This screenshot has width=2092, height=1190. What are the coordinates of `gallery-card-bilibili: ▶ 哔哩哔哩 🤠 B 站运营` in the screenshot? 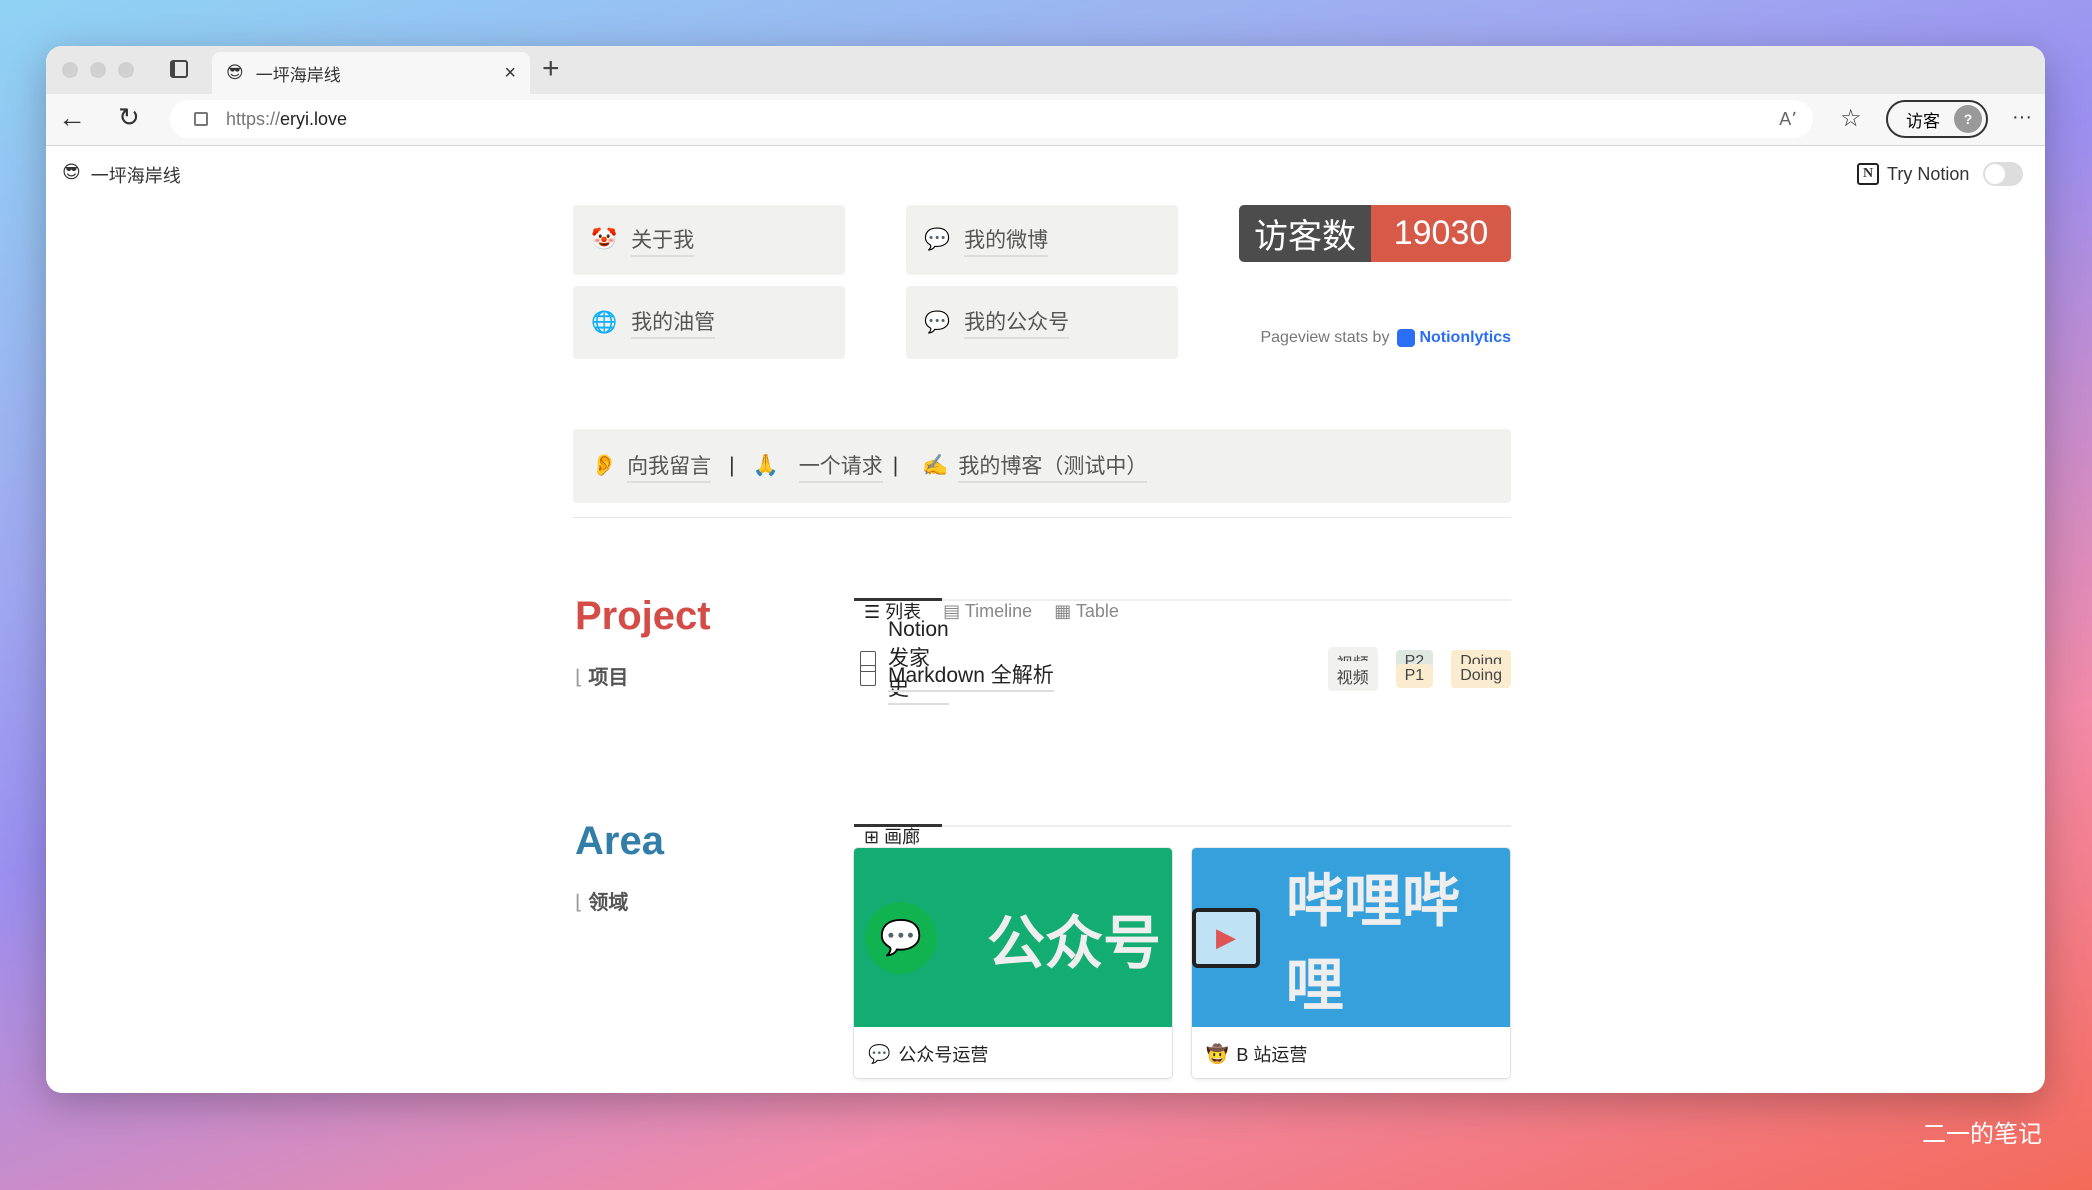 It's located at (1351, 963).